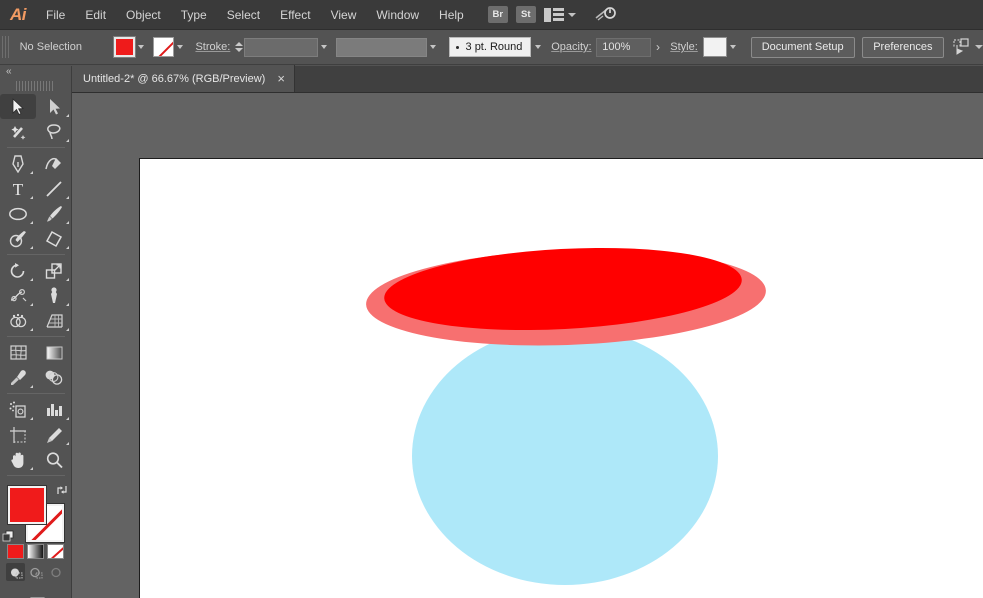  I want to click on color-button, so click(15, 551).